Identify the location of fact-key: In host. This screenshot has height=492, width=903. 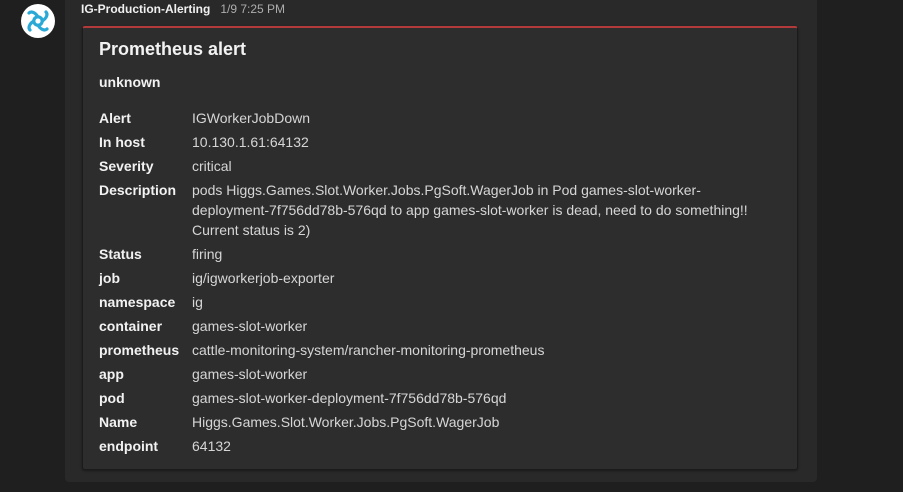
(122, 142).